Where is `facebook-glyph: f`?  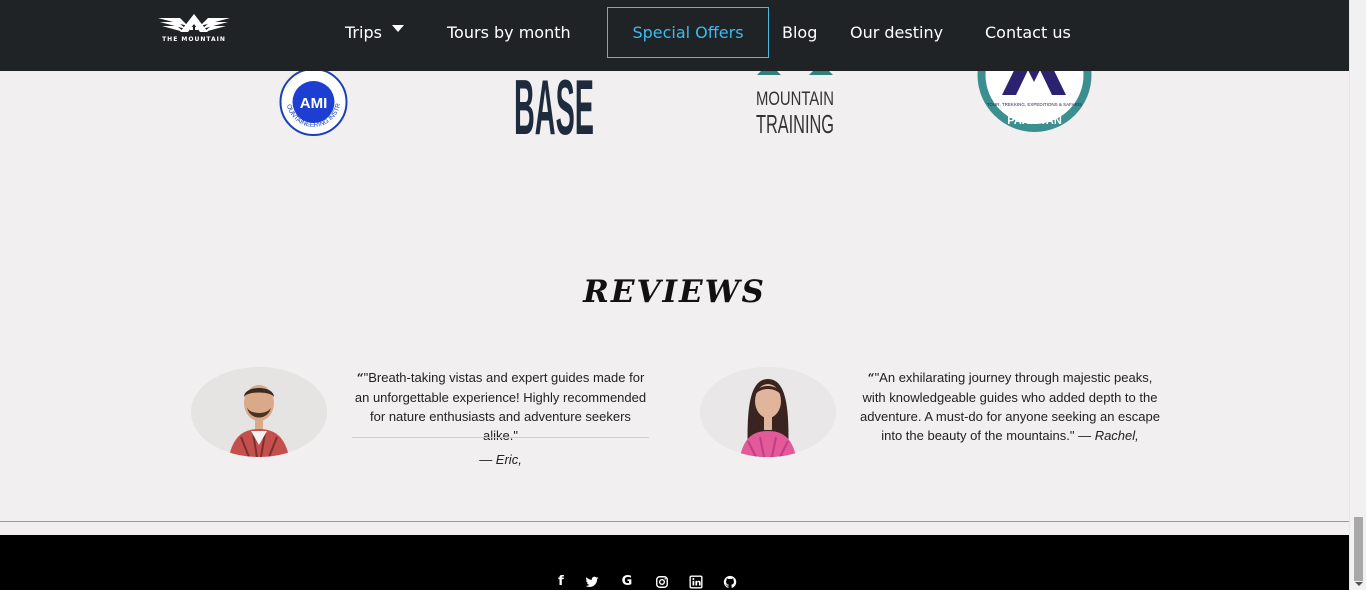
facebook-glyph: f is located at coordinates (561, 581).